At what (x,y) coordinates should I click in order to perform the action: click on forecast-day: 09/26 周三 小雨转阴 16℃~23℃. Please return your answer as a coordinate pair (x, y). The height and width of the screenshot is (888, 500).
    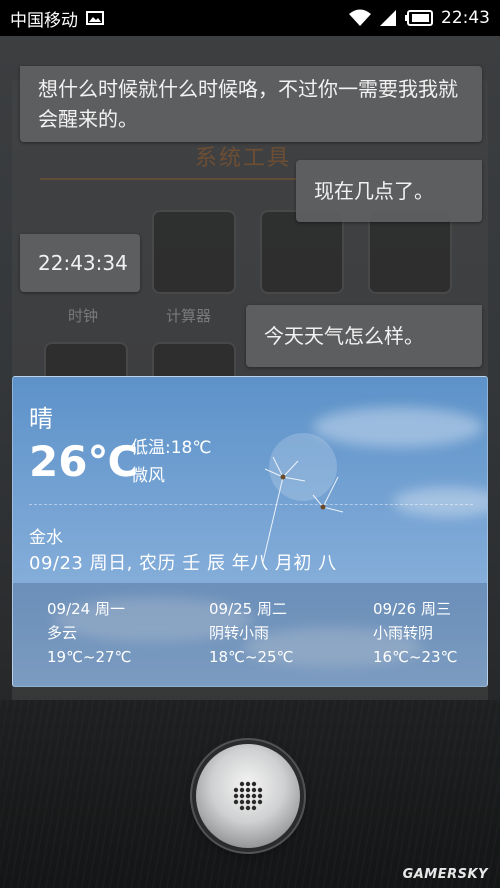
    Looking at the image, I should click on (415, 633).